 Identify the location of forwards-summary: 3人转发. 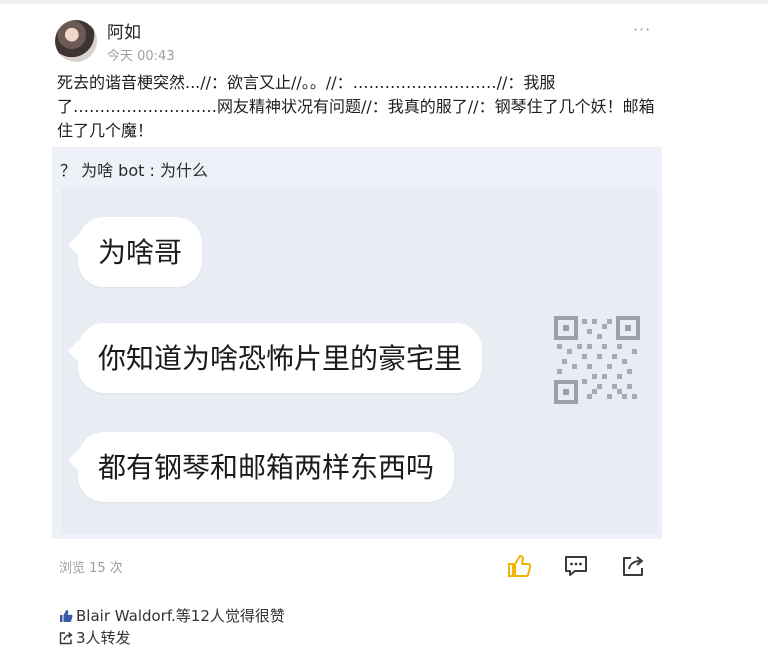
(95, 637).